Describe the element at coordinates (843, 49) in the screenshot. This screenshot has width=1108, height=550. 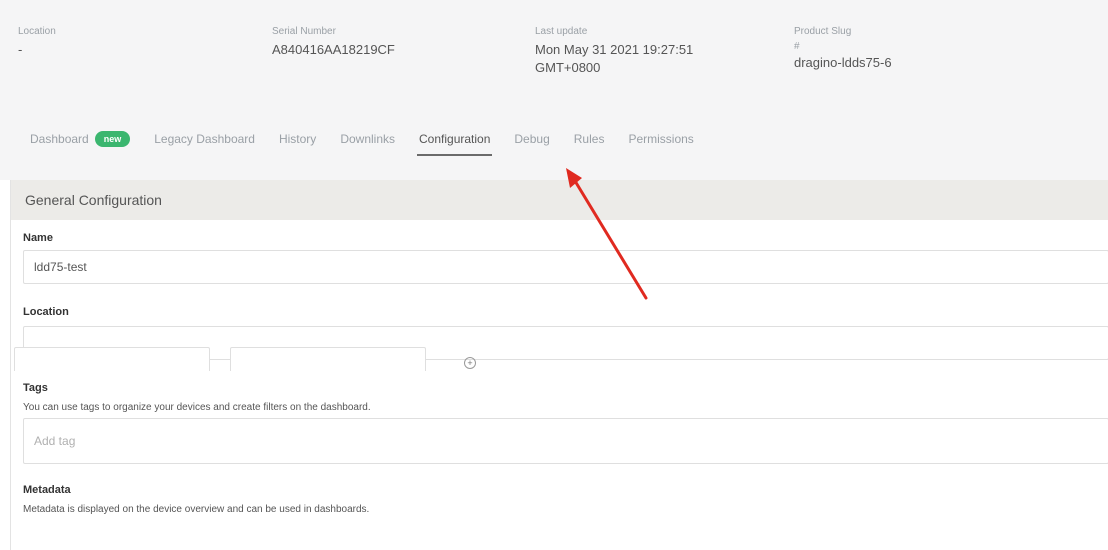
I see `product-slug-info: Product Slug # dragino-ldds75-6` at that location.